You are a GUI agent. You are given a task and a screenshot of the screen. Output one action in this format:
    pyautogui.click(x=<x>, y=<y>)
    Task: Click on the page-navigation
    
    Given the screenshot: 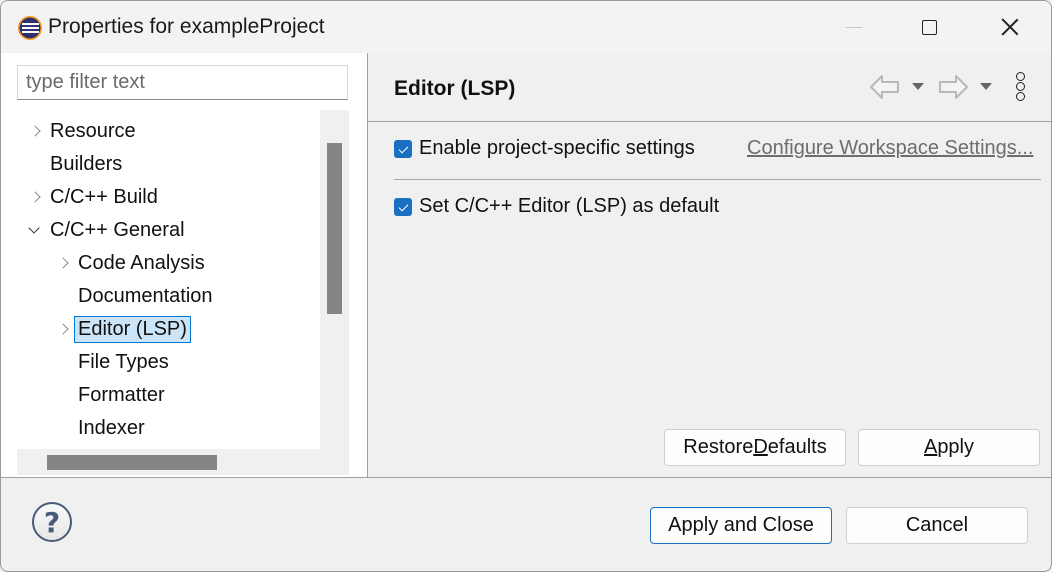 What is the action you would take?
    pyautogui.click(x=952, y=87)
    